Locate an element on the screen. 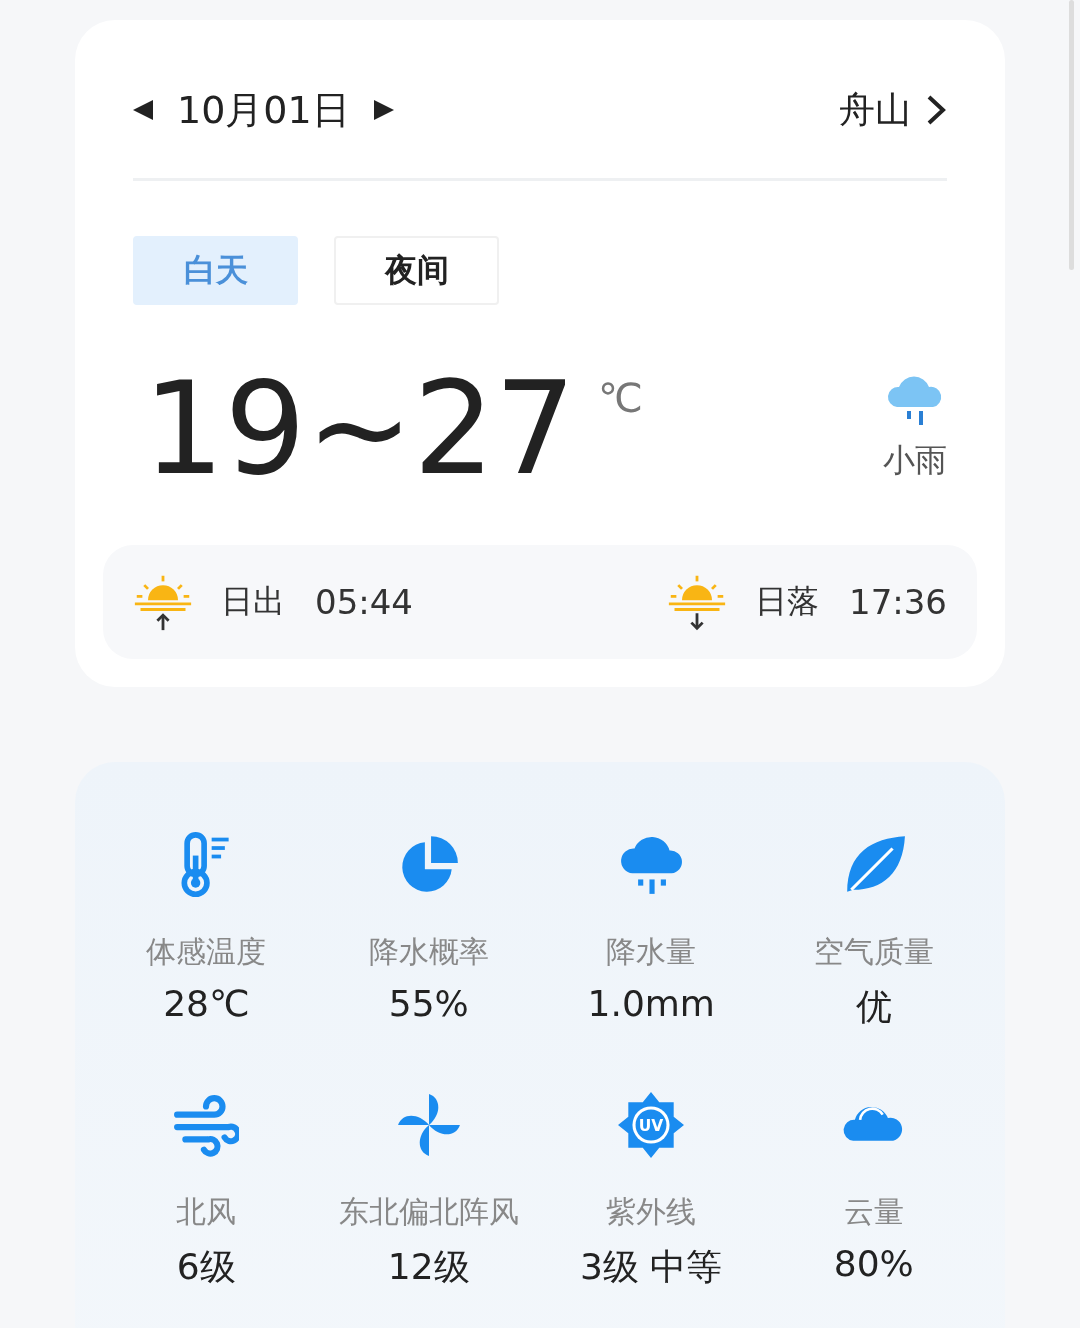 The width and height of the screenshot is (1080, 1328). temperature-unit: ℃ is located at coordinates (620, 398).